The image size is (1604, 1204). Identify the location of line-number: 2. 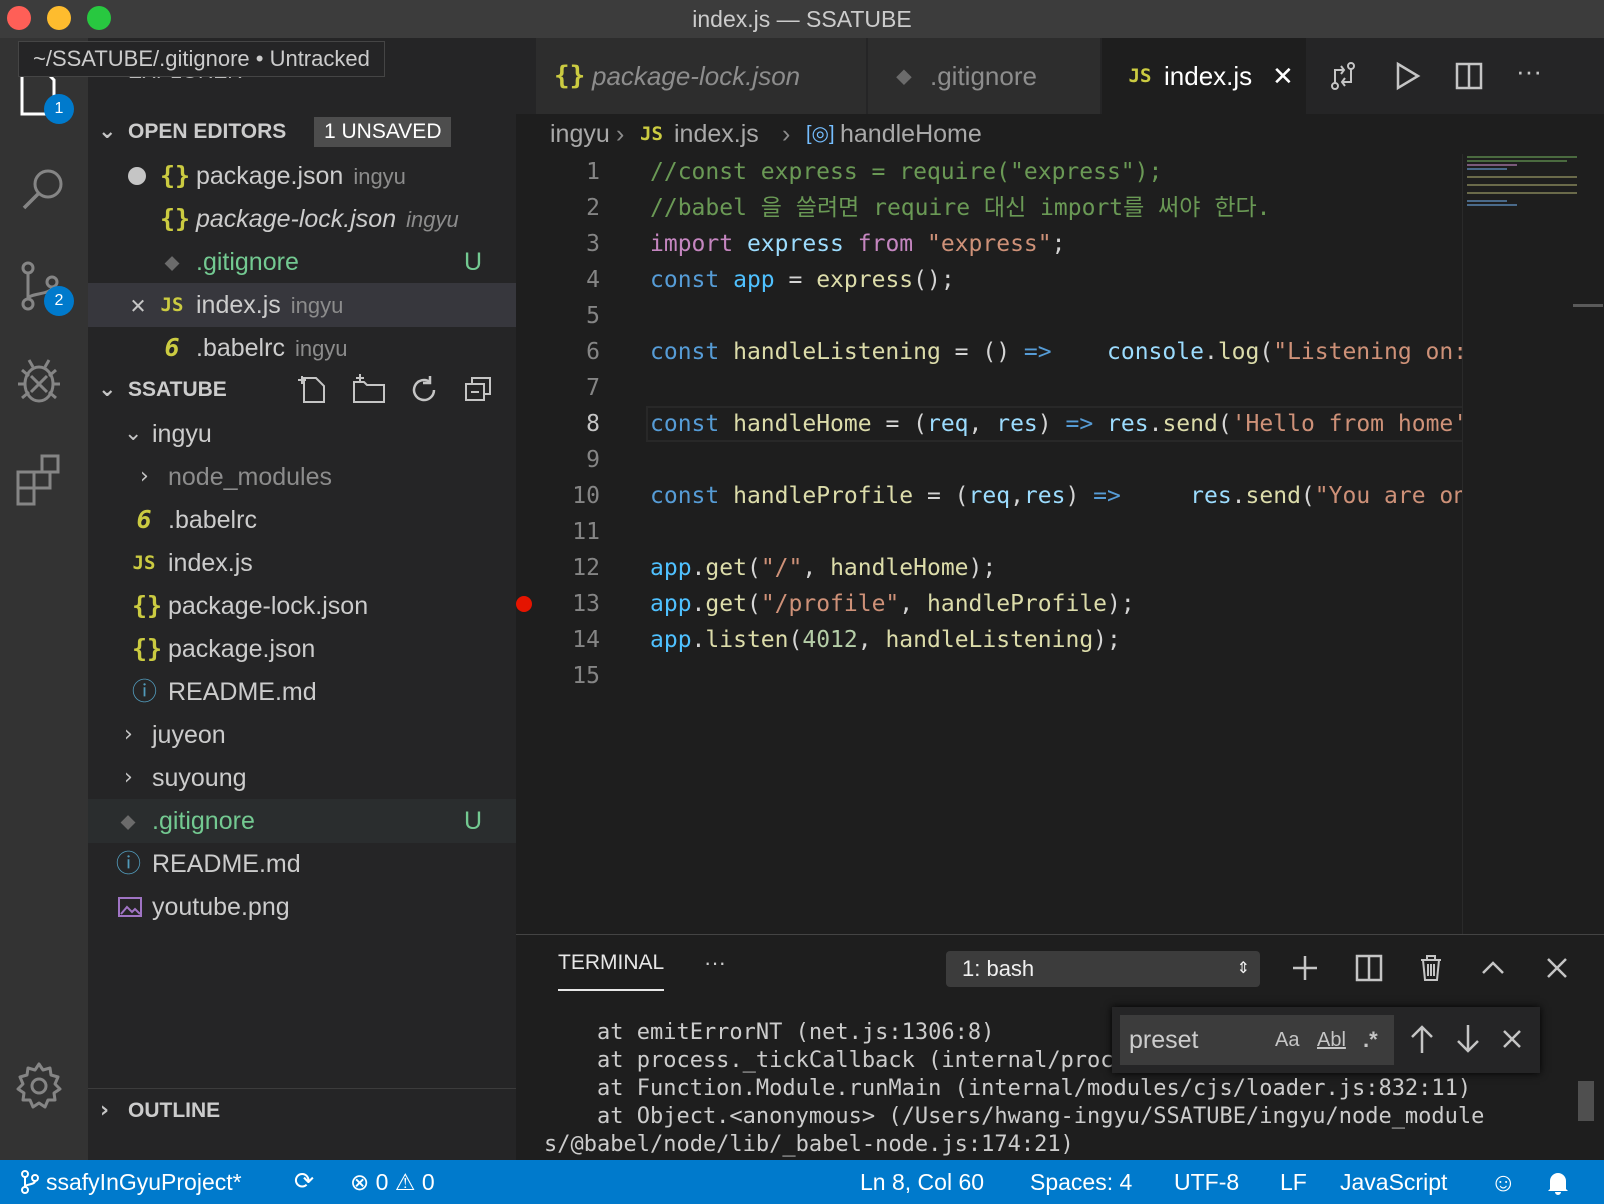
(558, 208).